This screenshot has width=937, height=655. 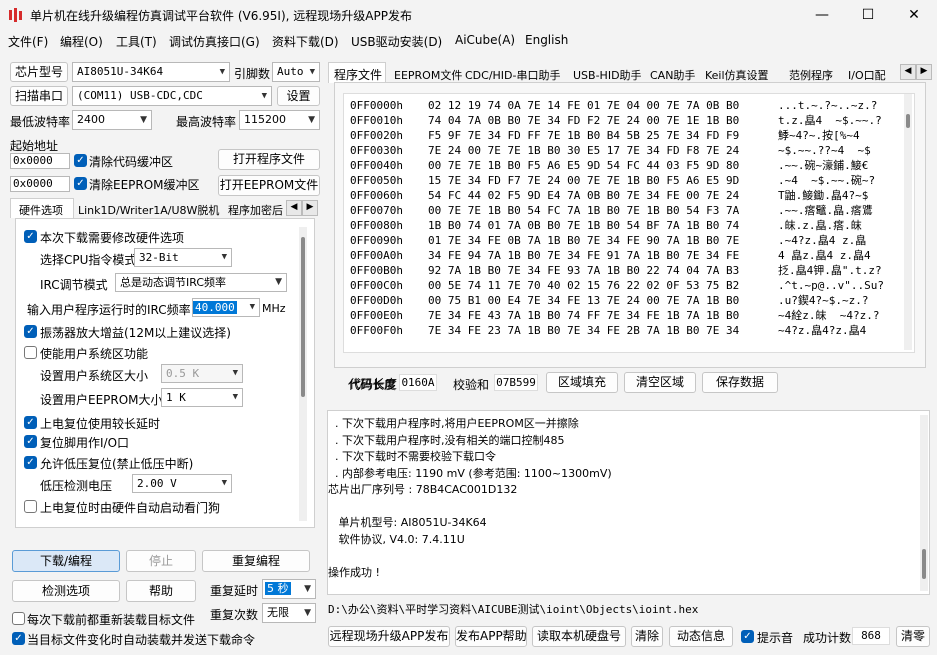 I want to click on max-baud-label: 最高波特率, so click(x=206, y=122).